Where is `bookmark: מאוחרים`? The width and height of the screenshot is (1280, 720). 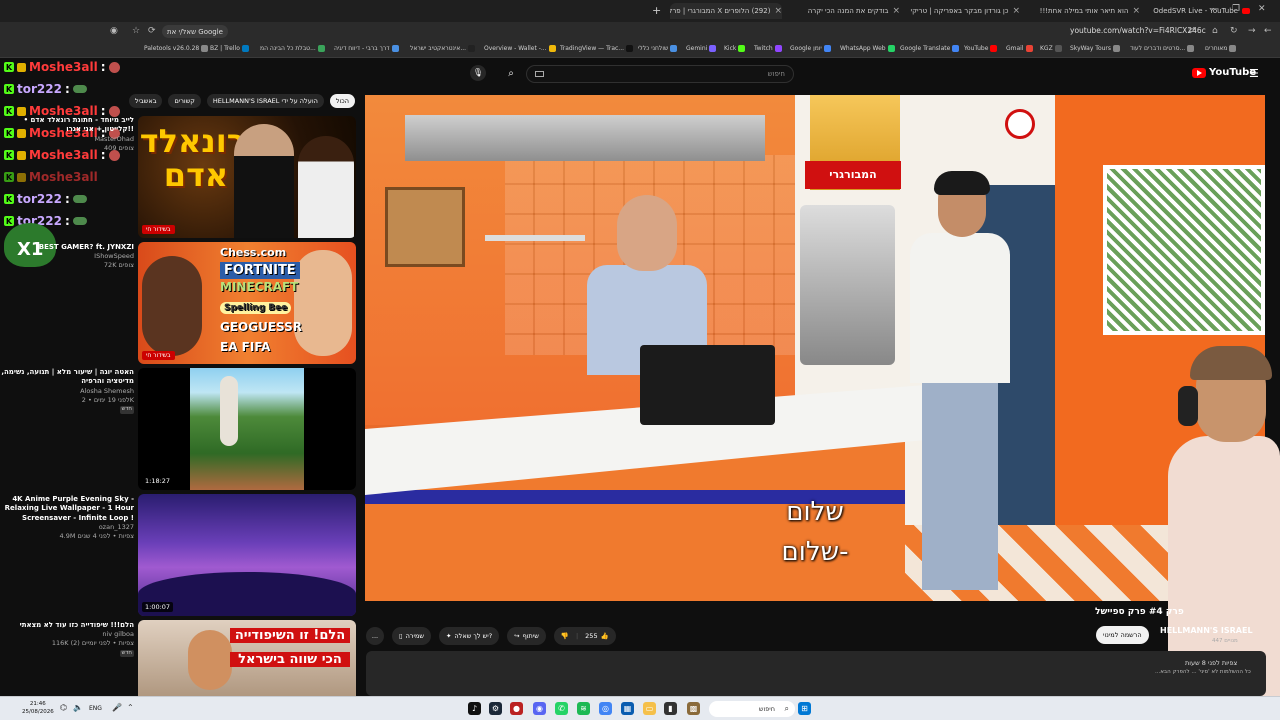 bookmark: מאוחרים is located at coordinates (1221, 48).